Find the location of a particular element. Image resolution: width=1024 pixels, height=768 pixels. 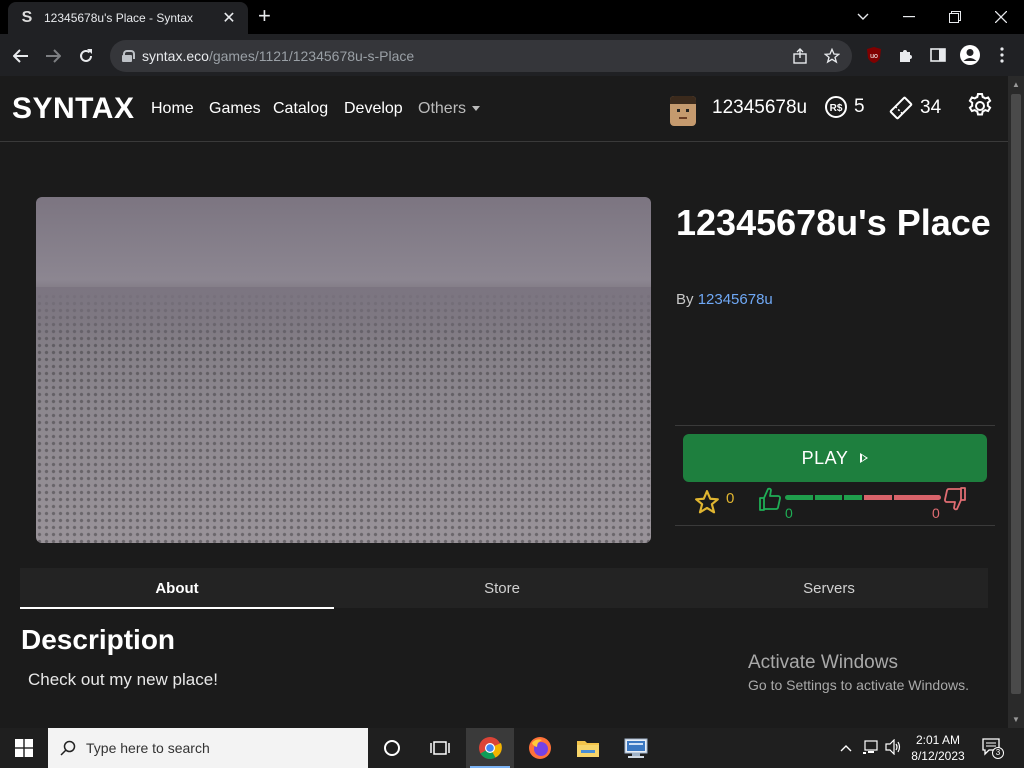

creator-link: 12345678u is located at coordinates (735, 299).